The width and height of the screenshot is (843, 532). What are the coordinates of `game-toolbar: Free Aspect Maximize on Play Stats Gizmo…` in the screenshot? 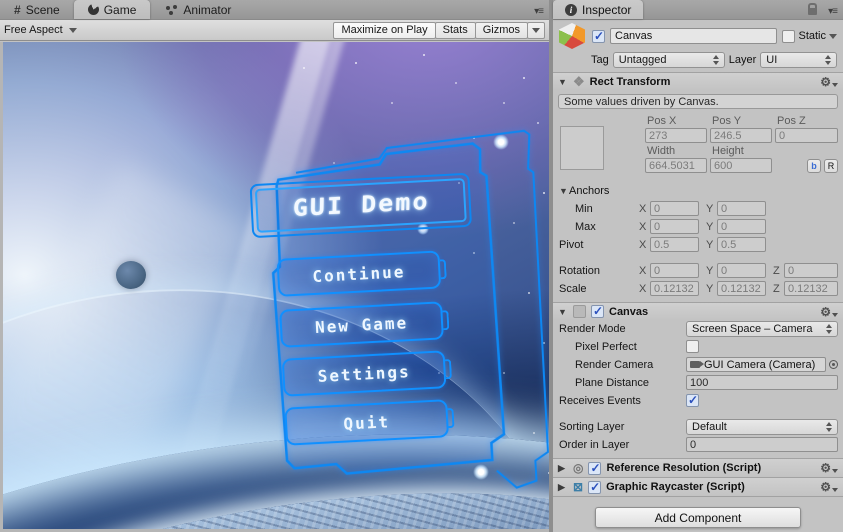 It's located at (274, 30).